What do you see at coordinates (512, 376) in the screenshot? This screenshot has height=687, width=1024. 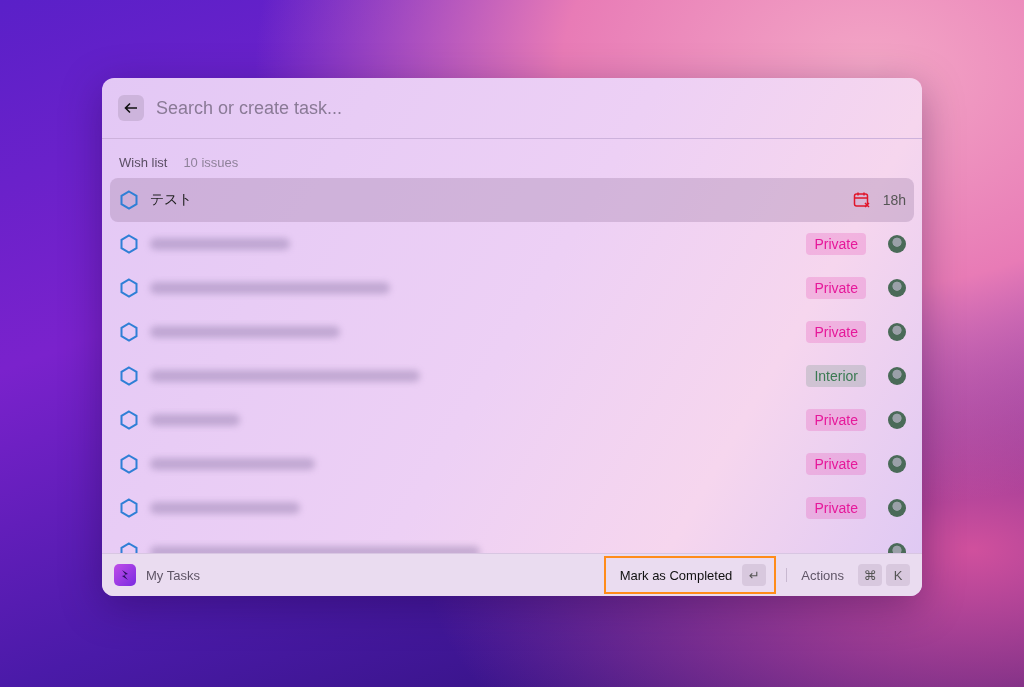 I see `task-row: Interior` at bounding box center [512, 376].